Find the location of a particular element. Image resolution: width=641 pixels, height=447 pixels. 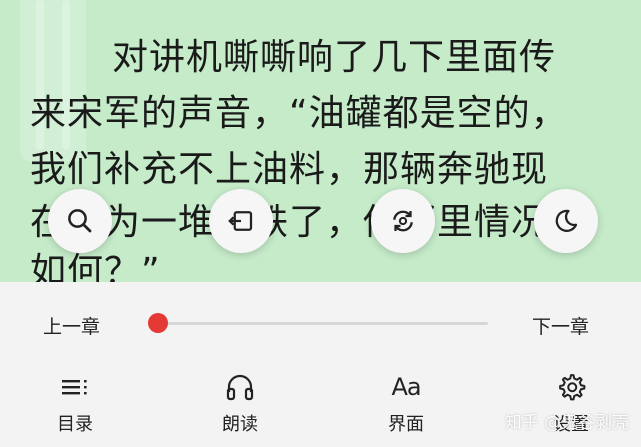

text-line: 我们补充不上油料，那辆奔驰现 is located at coordinates (289, 169).